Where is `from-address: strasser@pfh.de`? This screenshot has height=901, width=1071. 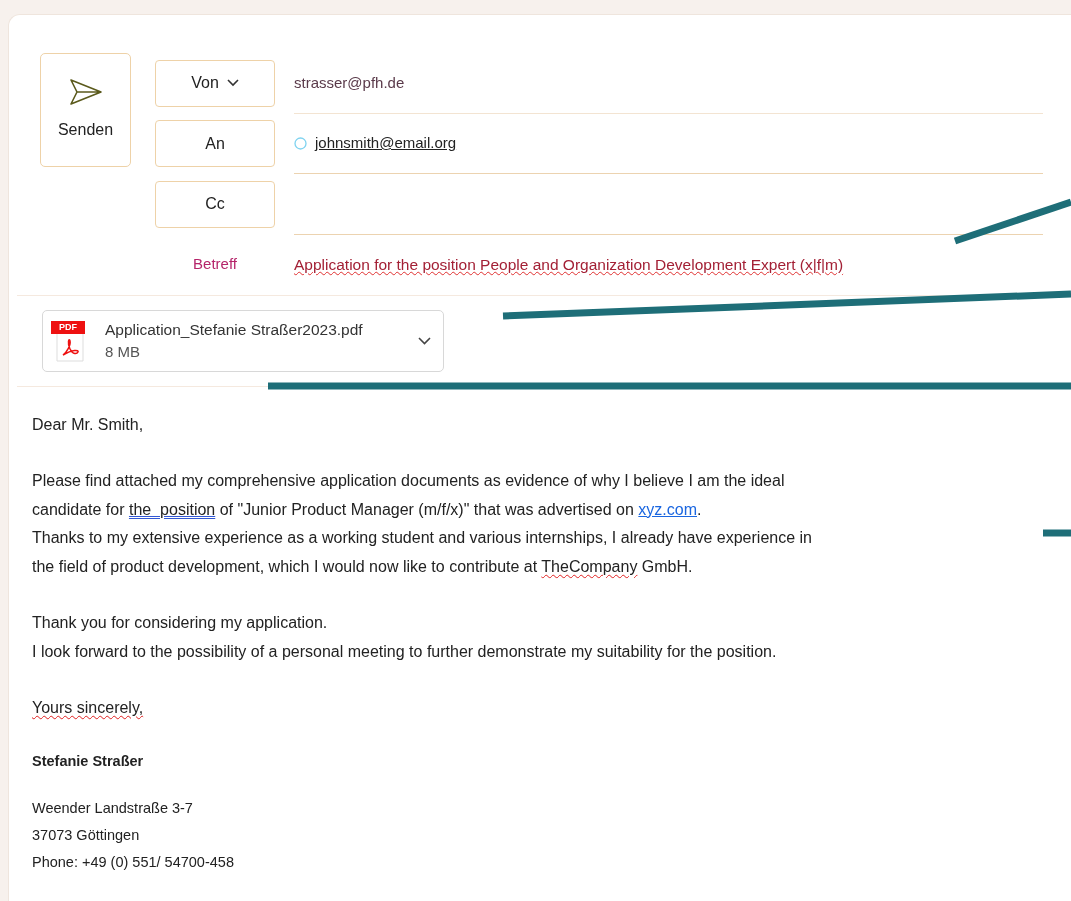
from-address: strasser@pfh.de is located at coordinates (349, 82).